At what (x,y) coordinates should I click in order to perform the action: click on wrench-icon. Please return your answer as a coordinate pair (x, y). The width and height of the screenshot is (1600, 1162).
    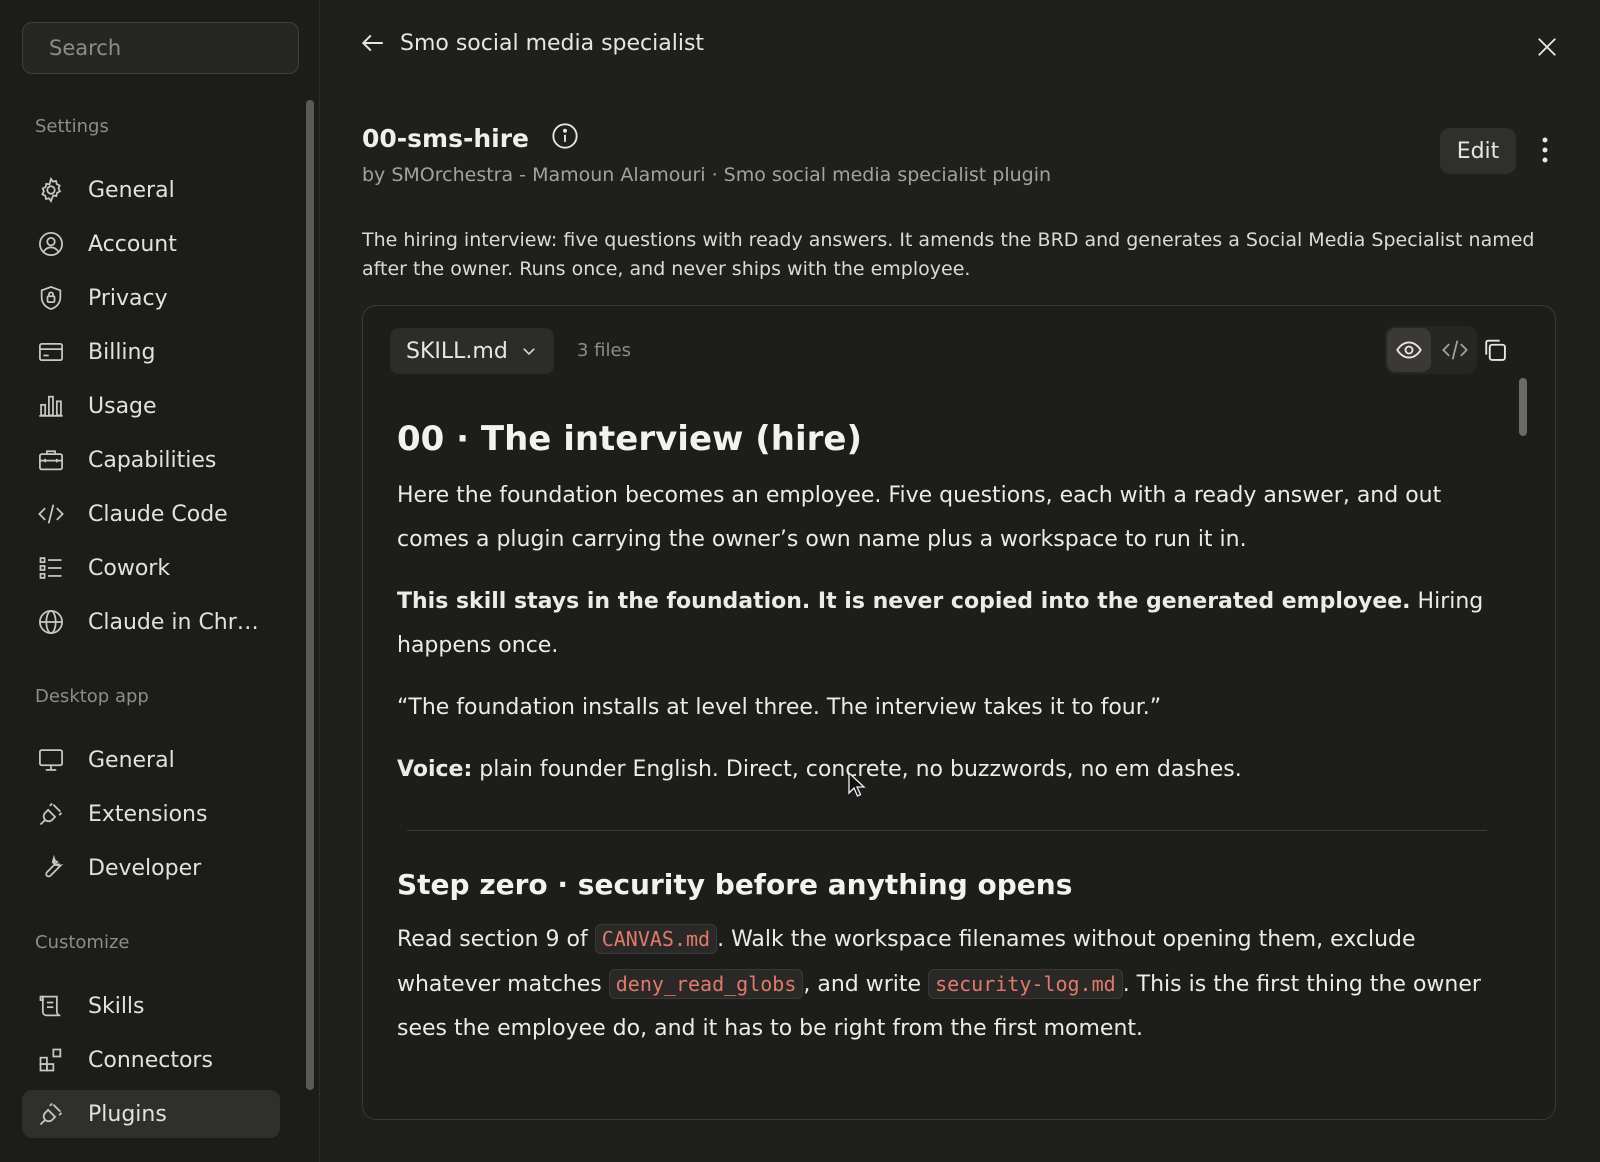
    Looking at the image, I should click on (51, 868).